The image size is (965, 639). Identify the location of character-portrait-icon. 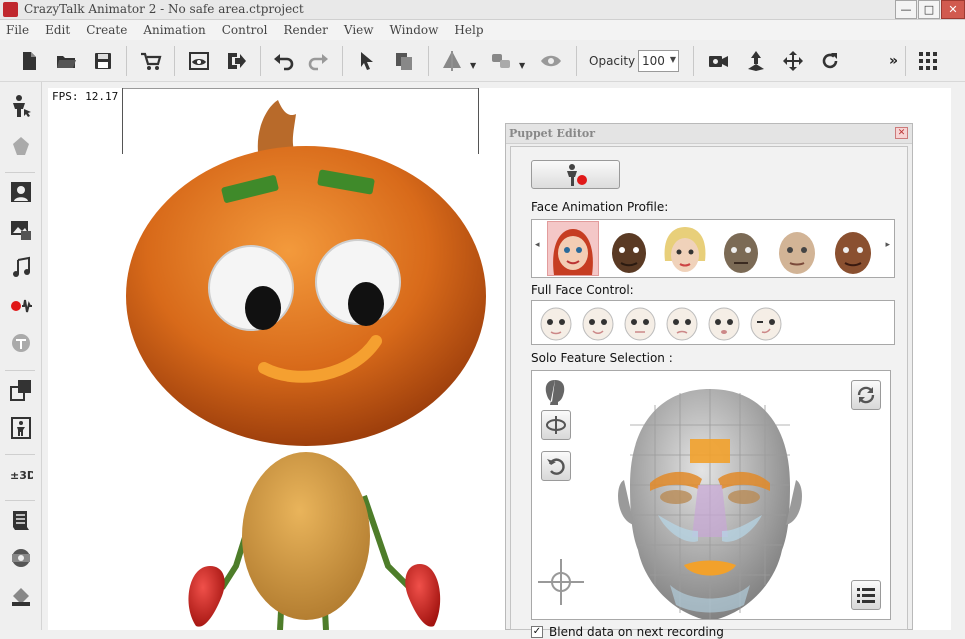
(21, 192).